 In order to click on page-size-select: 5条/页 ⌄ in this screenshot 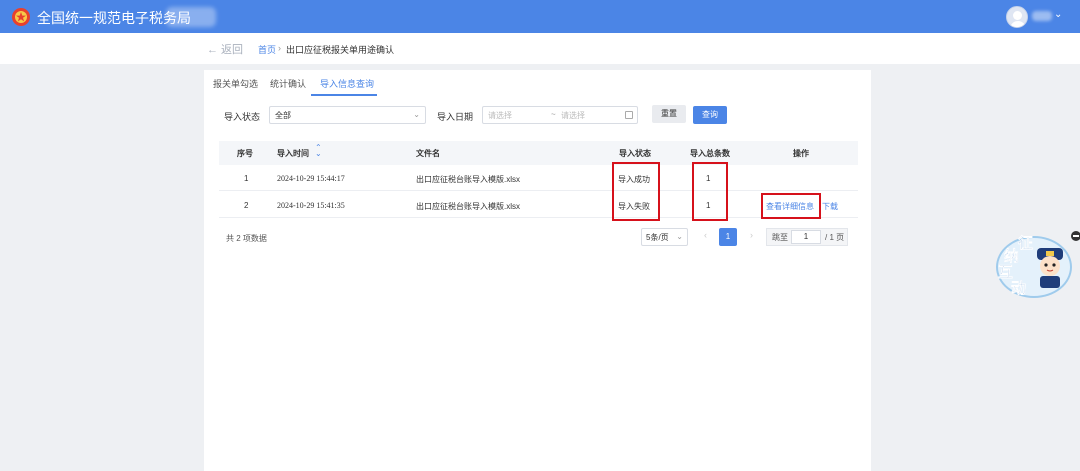, I will do `click(664, 237)`.